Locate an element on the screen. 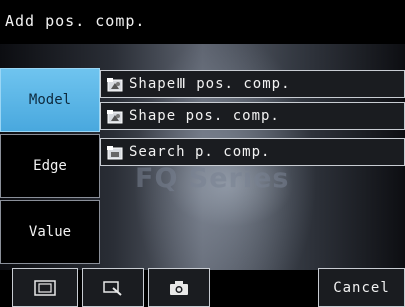 The image size is (405, 307). background-watermark: FQ Series is located at coordinates (212, 178).